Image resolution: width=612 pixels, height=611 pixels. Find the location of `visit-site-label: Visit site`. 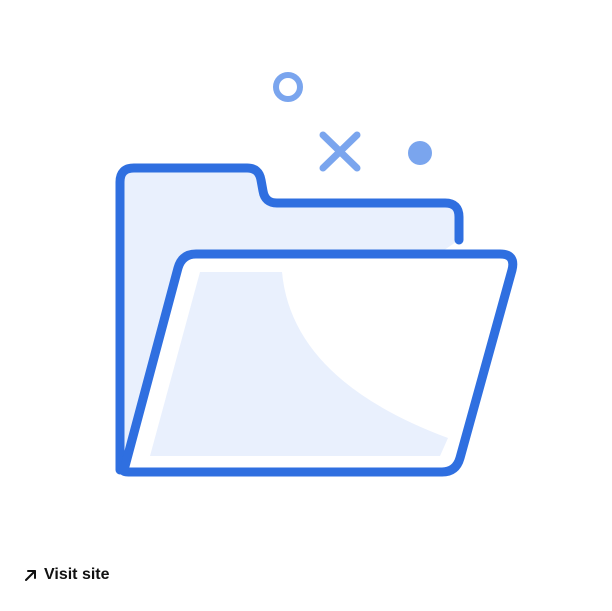

visit-site-label: Visit site is located at coordinates (77, 574).